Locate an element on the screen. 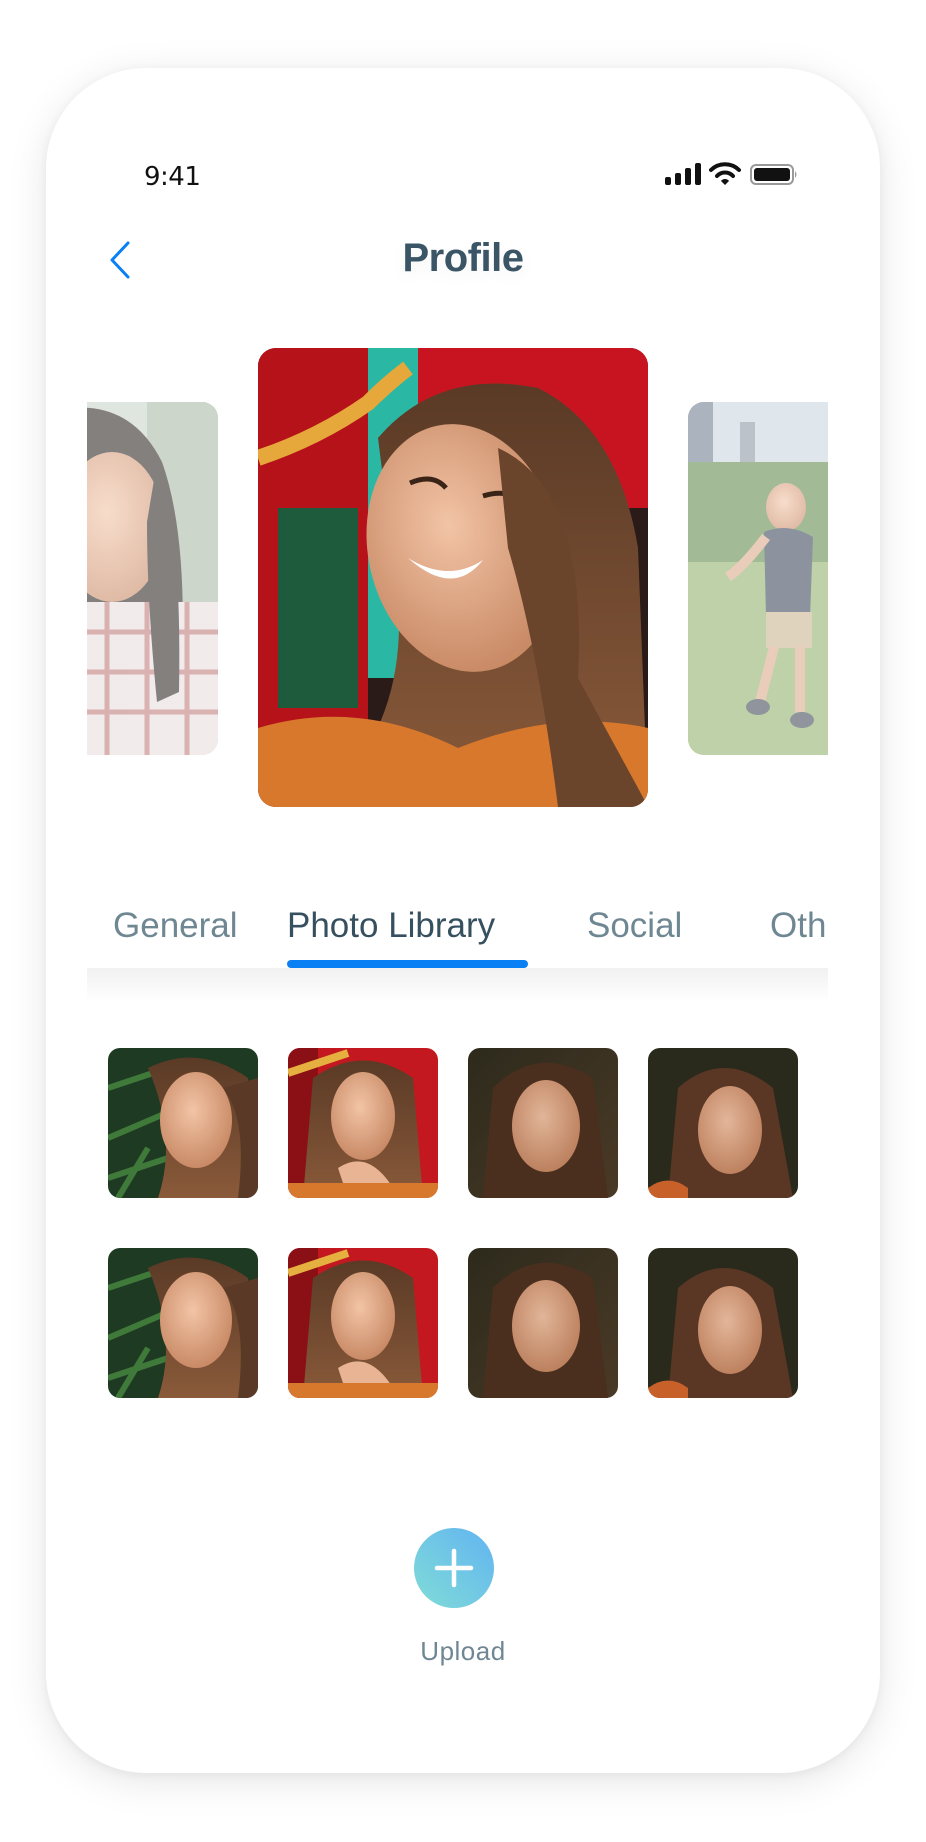 This screenshot has width=926, height=1842. carousel-item-previous is located at coordinates (152, 578).